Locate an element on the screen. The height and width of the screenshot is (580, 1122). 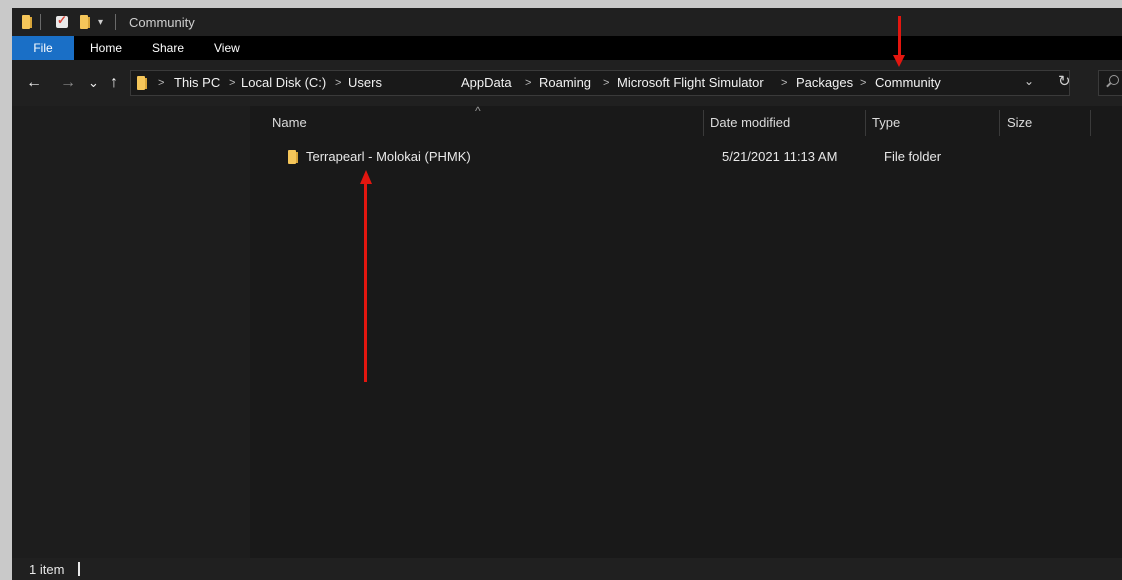
breadcrumb-this-pc: This PC is located at coordinates (197, 83).